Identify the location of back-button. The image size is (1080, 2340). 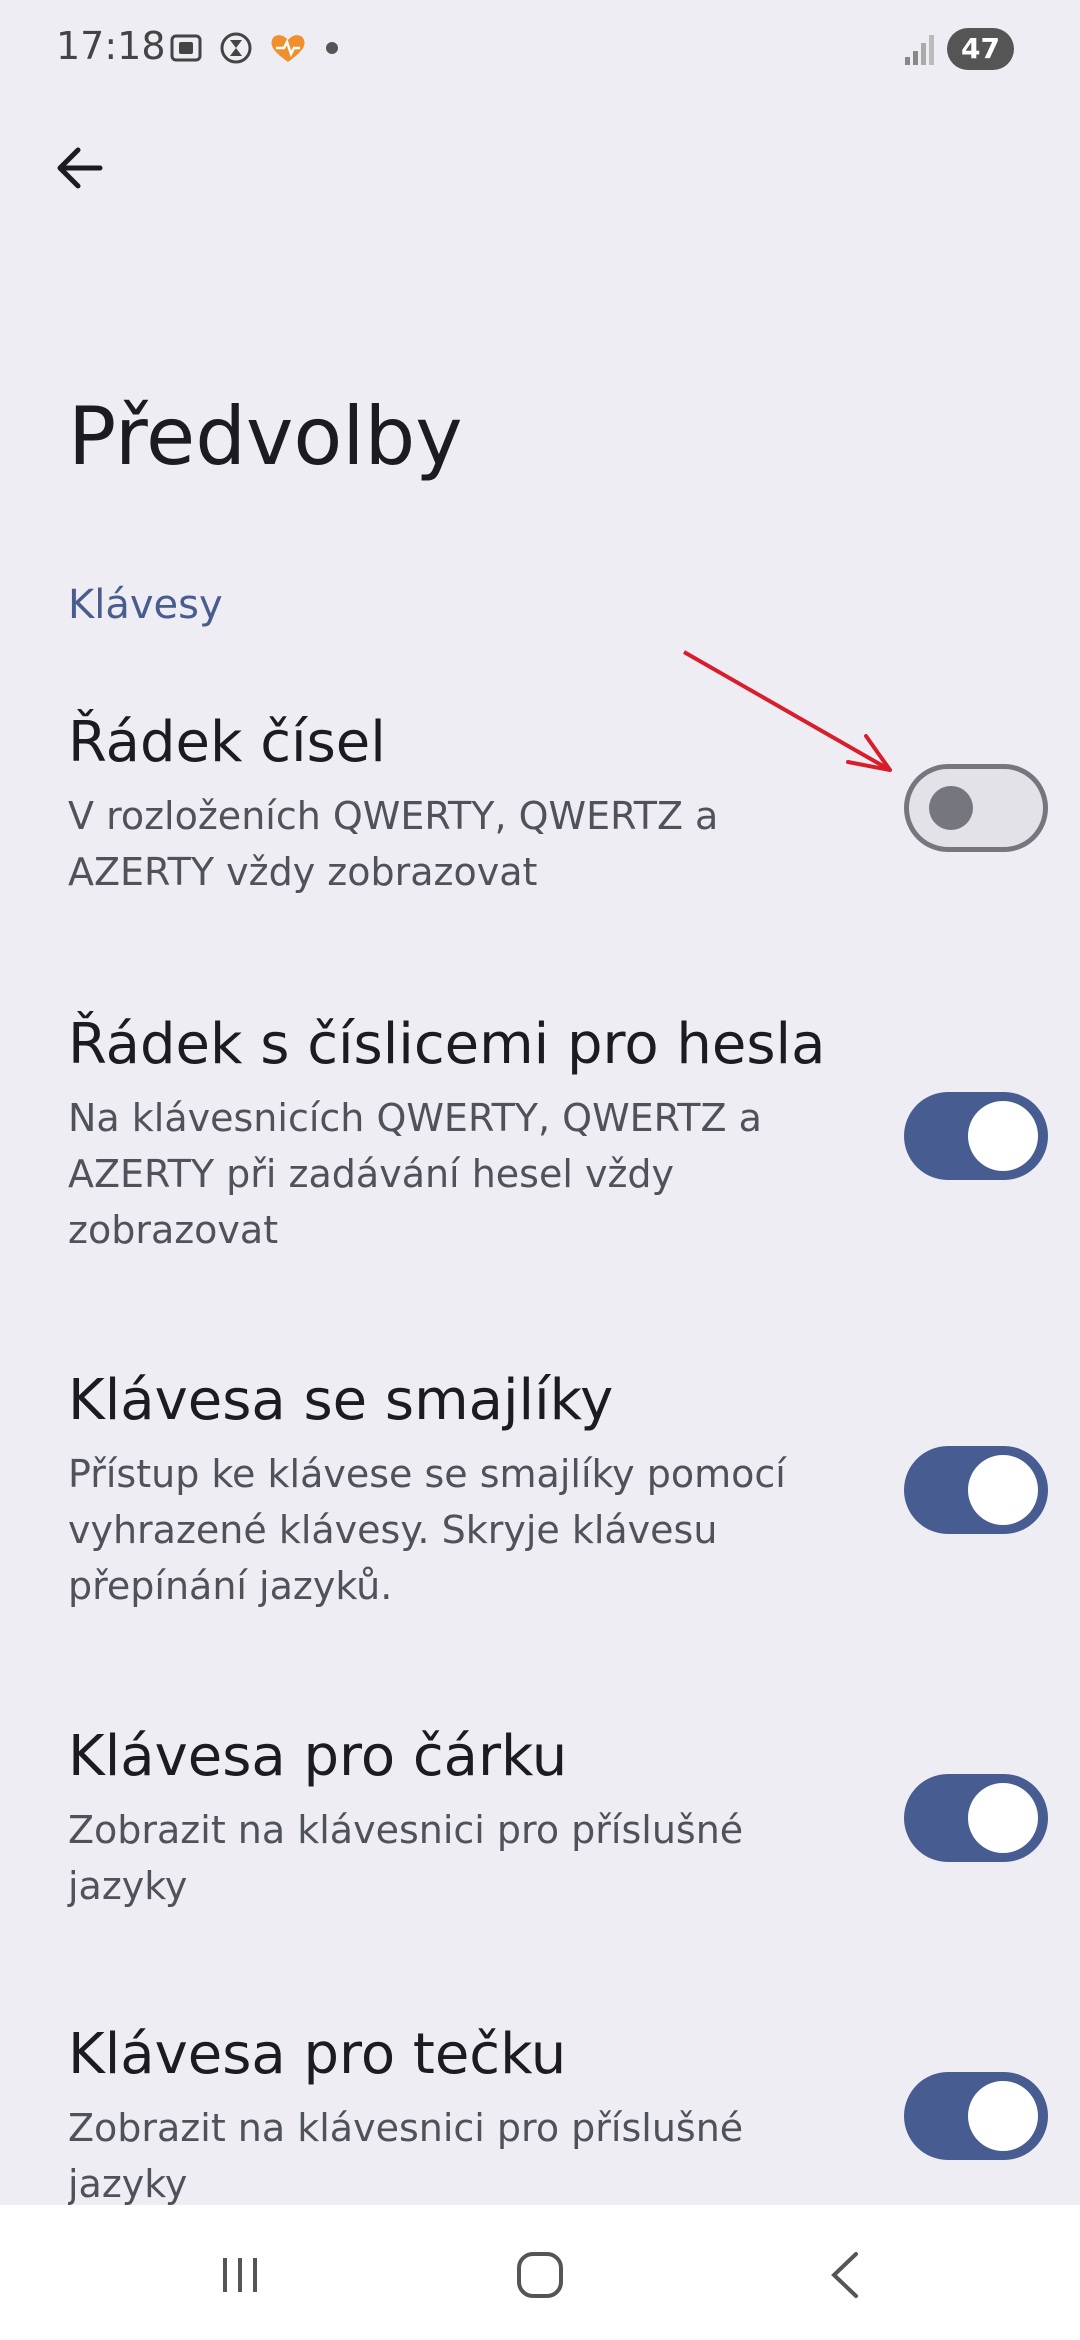
(80, 168).